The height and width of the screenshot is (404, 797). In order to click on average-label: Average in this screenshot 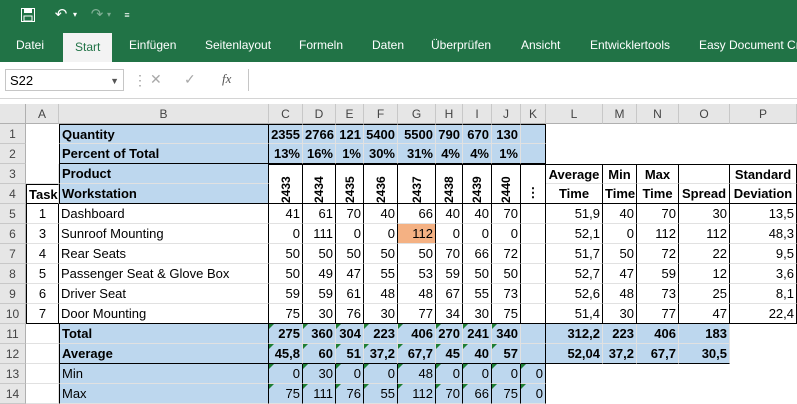, I will do `click(164, 354)`.